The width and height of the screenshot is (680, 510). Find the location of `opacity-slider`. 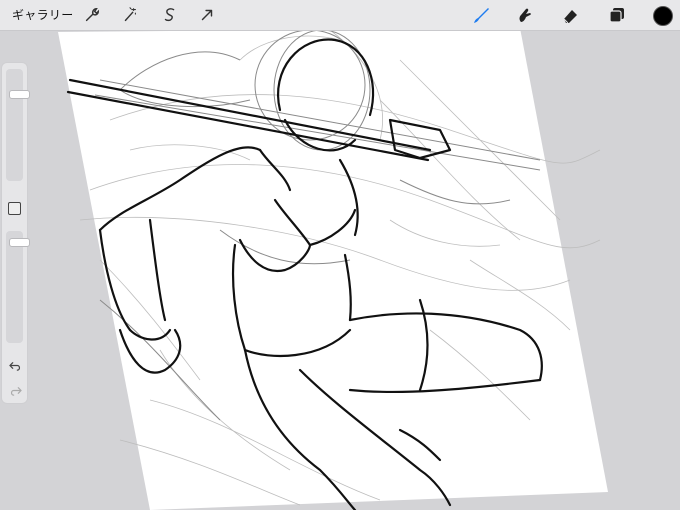

opacity-slider is located at coordinates (18, 287).